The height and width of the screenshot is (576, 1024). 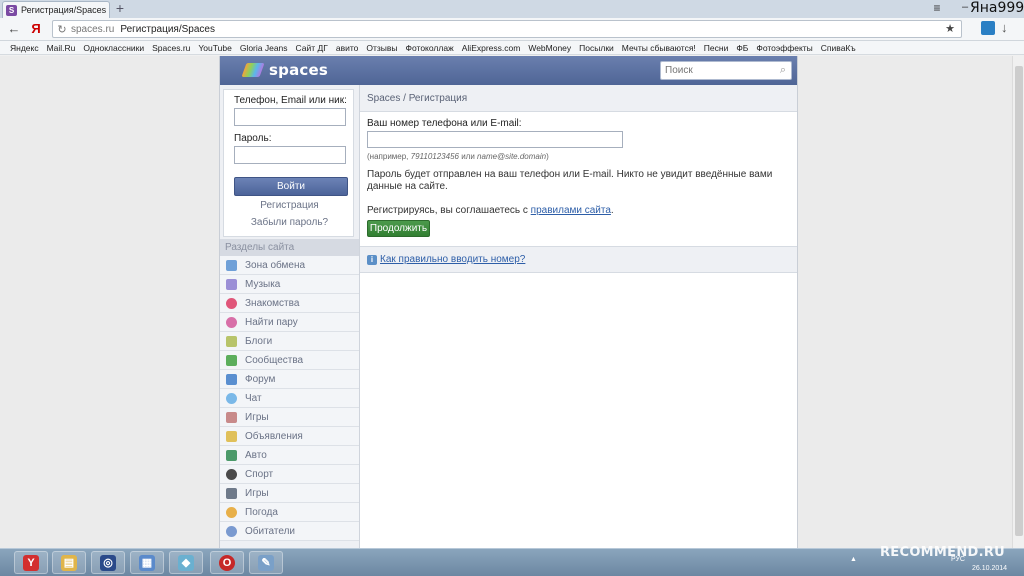 What do you see at coordinates (14, 29) in the screenshot?
I see `back-button: ←` at bounding box center [14, 29].